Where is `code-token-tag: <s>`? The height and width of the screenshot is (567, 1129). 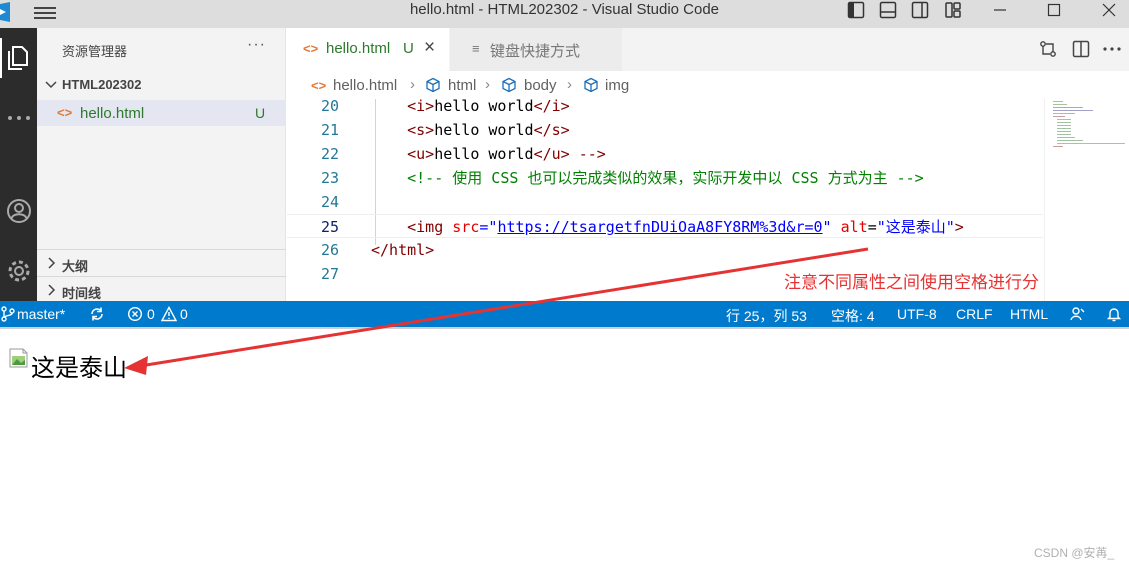 code-token-tag: <s> is located at coordinates (421, 130).